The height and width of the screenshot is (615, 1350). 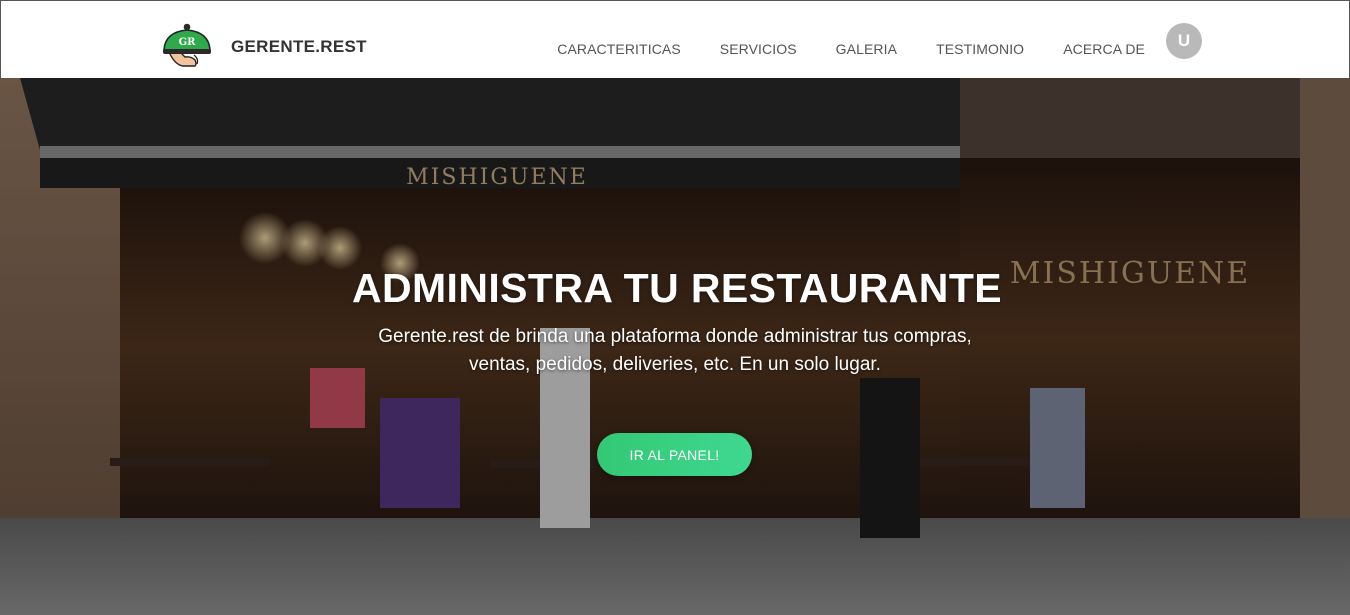 I want to click on go-to-panel-button: IR AL PANEL!, so click(x=674, y=454).